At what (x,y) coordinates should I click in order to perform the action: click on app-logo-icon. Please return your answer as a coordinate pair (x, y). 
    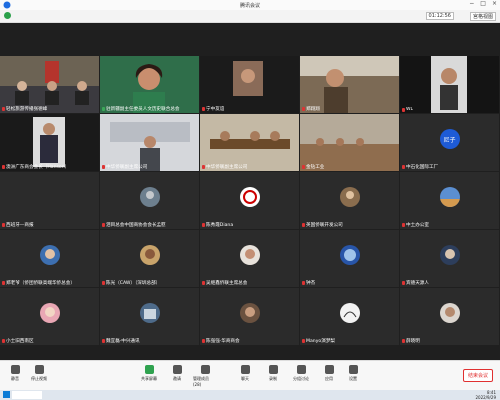
    Looking at the image, I should click on (7, 5).